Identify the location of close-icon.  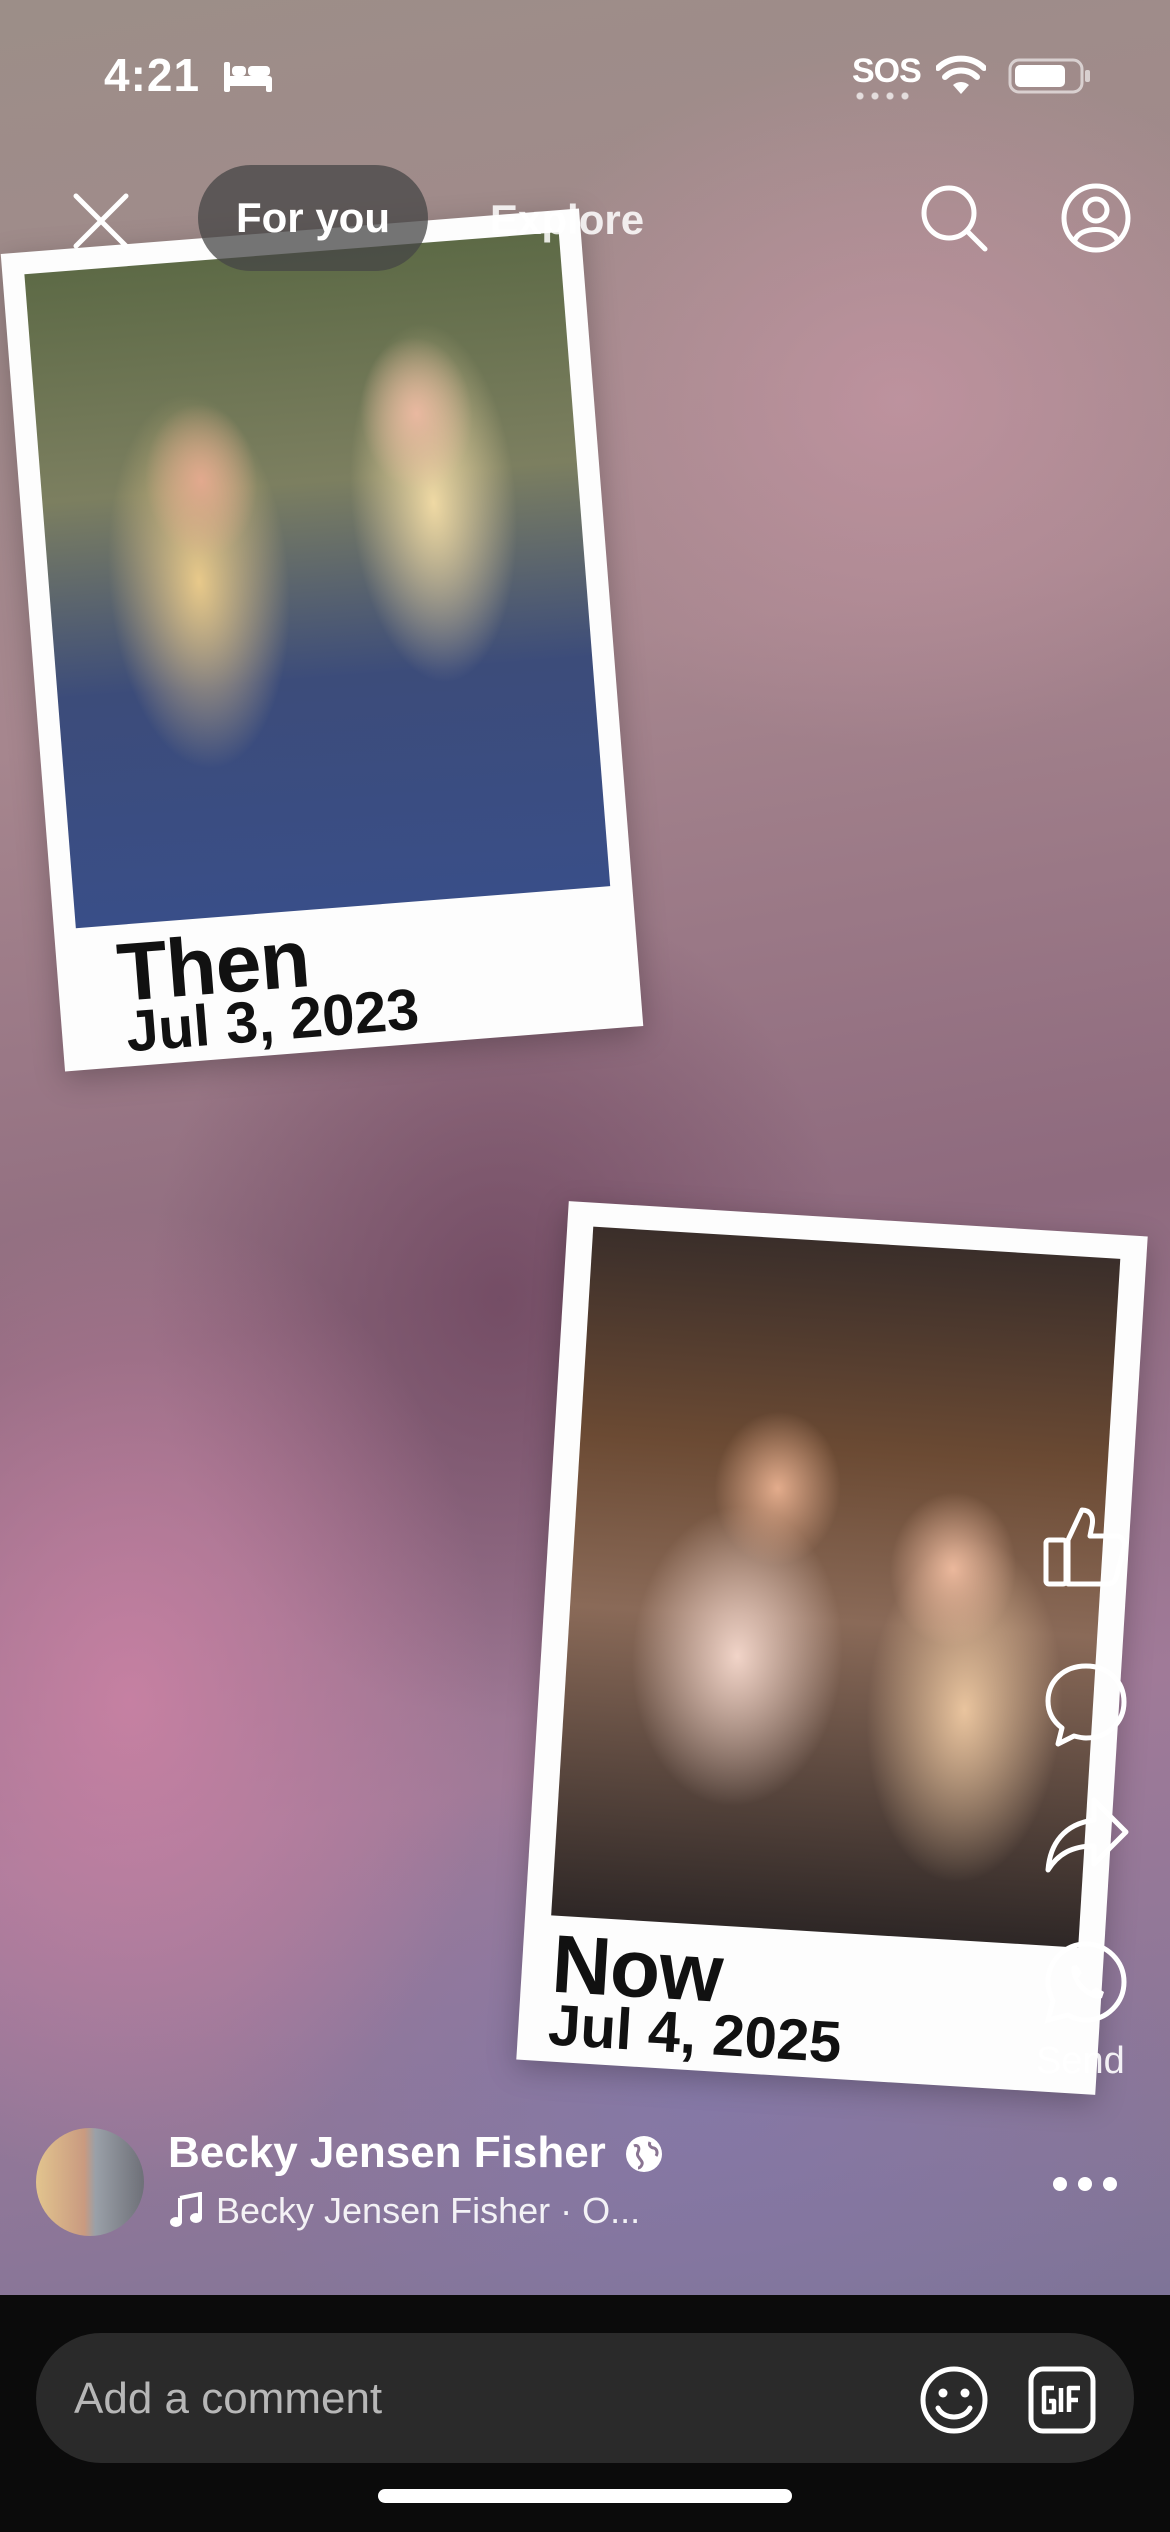
(101, 221).